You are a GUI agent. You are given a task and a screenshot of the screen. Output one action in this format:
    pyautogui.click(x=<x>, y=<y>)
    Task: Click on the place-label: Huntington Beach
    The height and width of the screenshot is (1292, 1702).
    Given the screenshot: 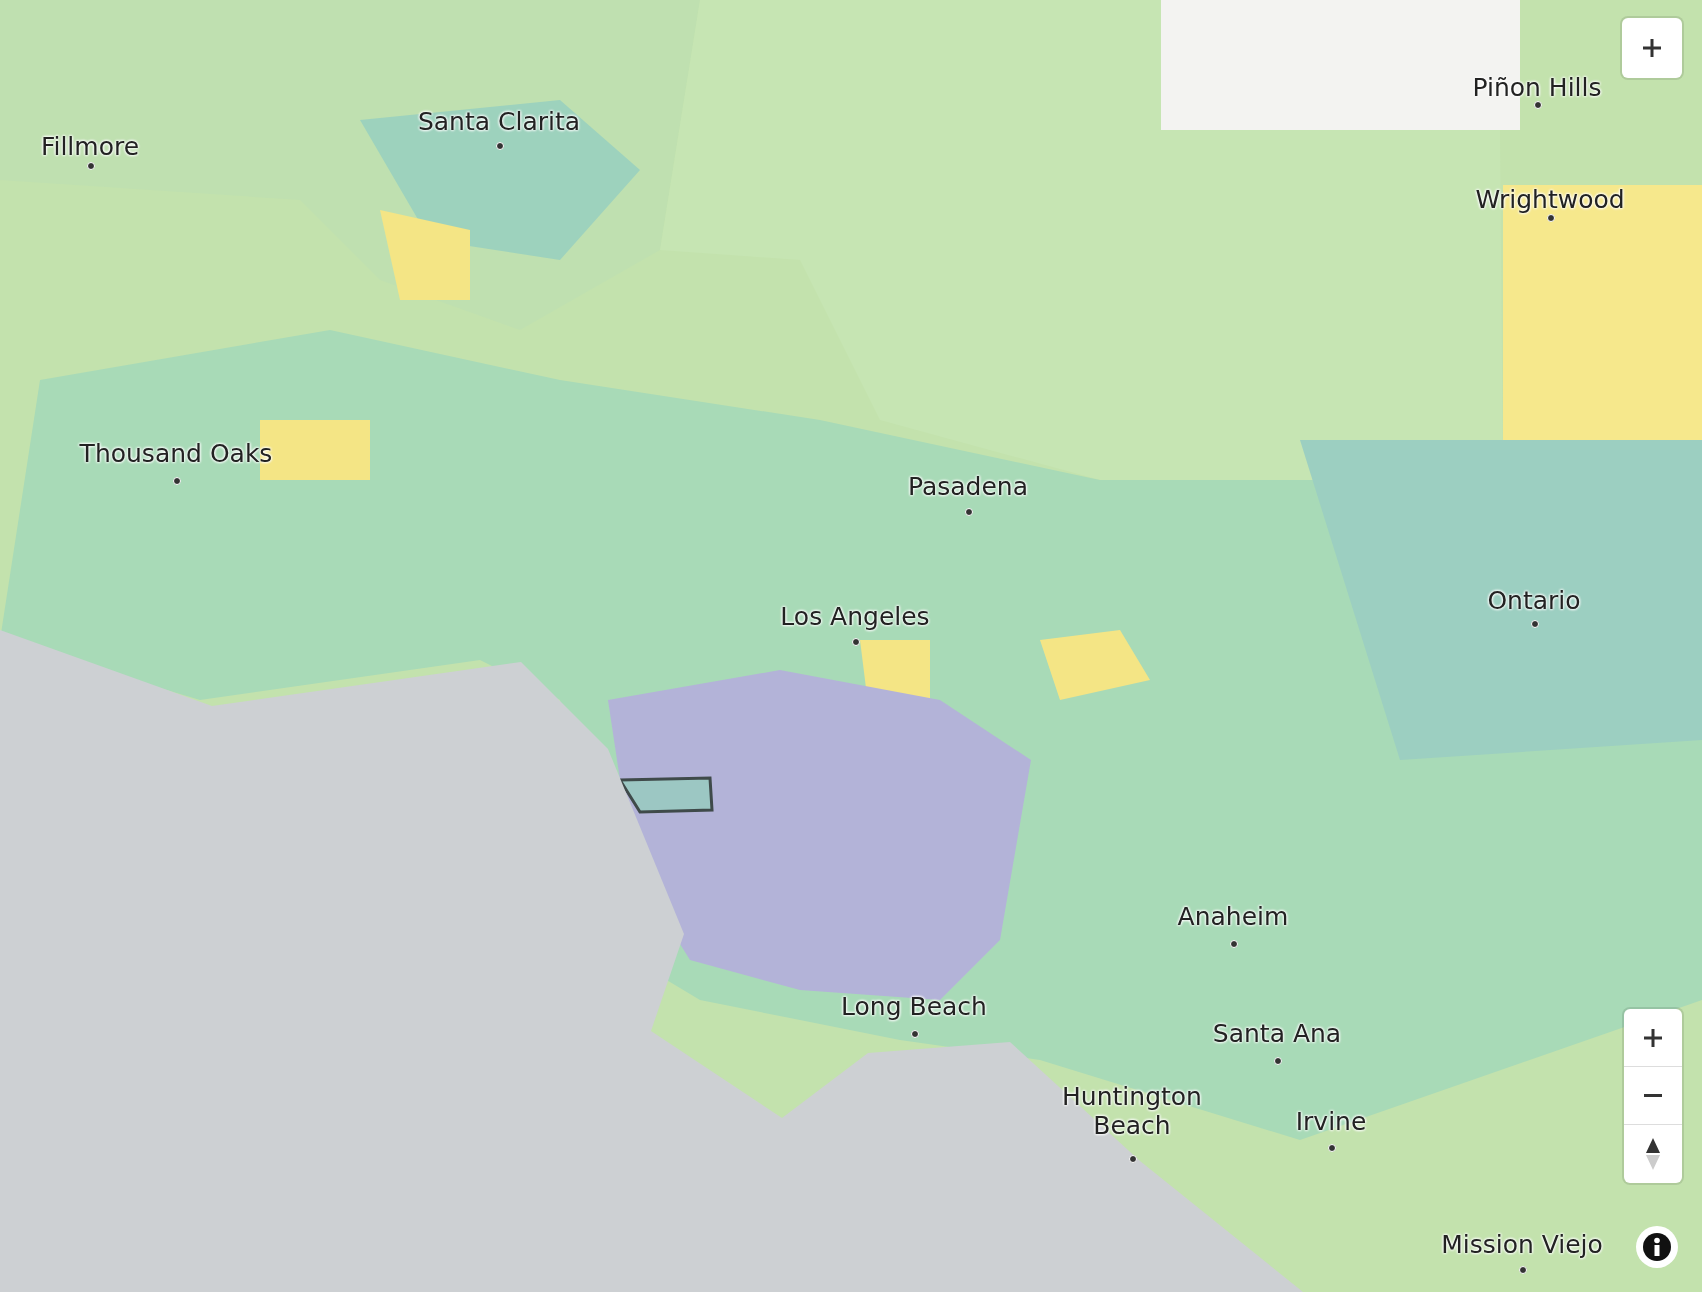 What is the action you would take?
    pyautogui.click(x=1132, y=1112)
    